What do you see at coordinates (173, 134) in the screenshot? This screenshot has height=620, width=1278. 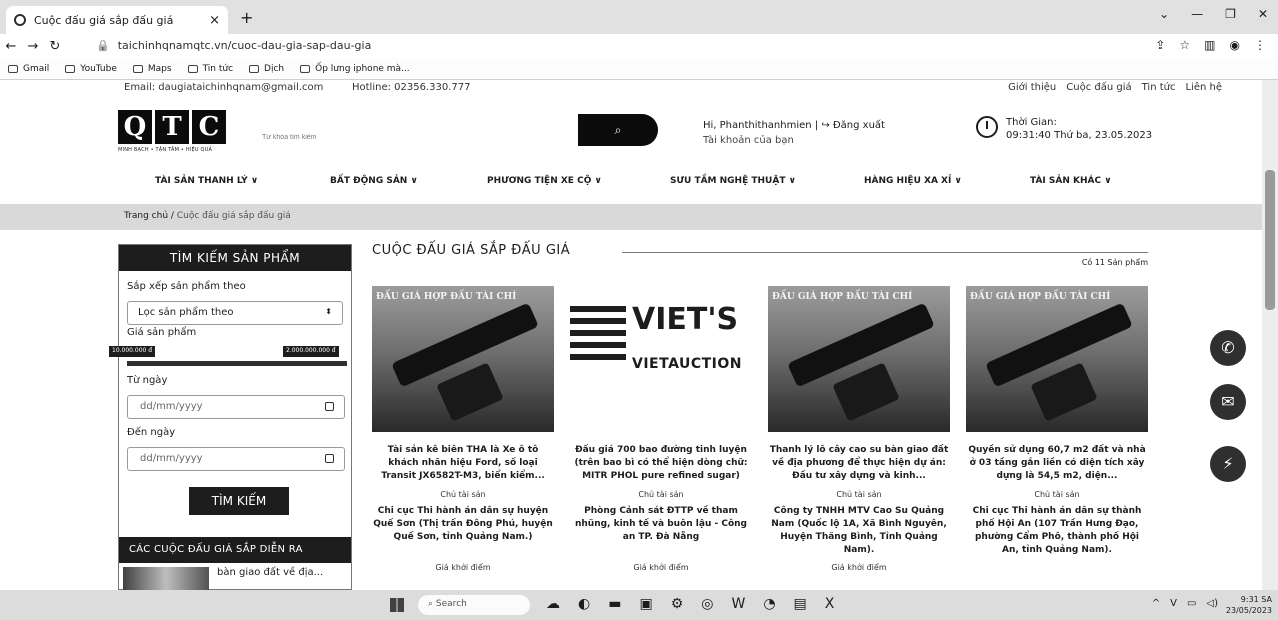 I see `site-logo: Q T C MINH BẠCH • TẬN TÂM • HIỆU QUẢ` at bounding box center [173, 134].